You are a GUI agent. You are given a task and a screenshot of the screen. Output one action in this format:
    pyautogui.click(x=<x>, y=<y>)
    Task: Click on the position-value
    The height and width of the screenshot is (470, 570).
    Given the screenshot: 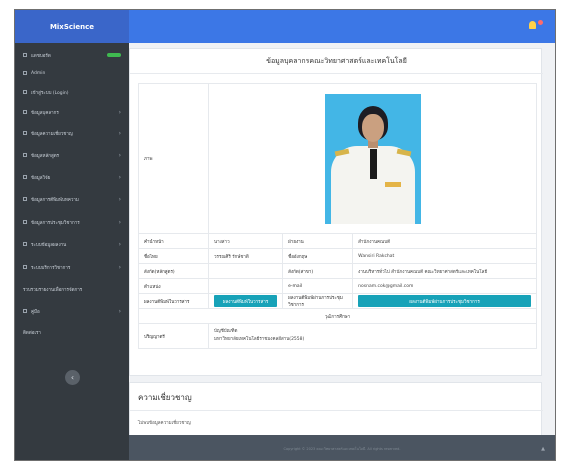 What is the action you would take?
    pyautogui.click(x=245, y=286)
    